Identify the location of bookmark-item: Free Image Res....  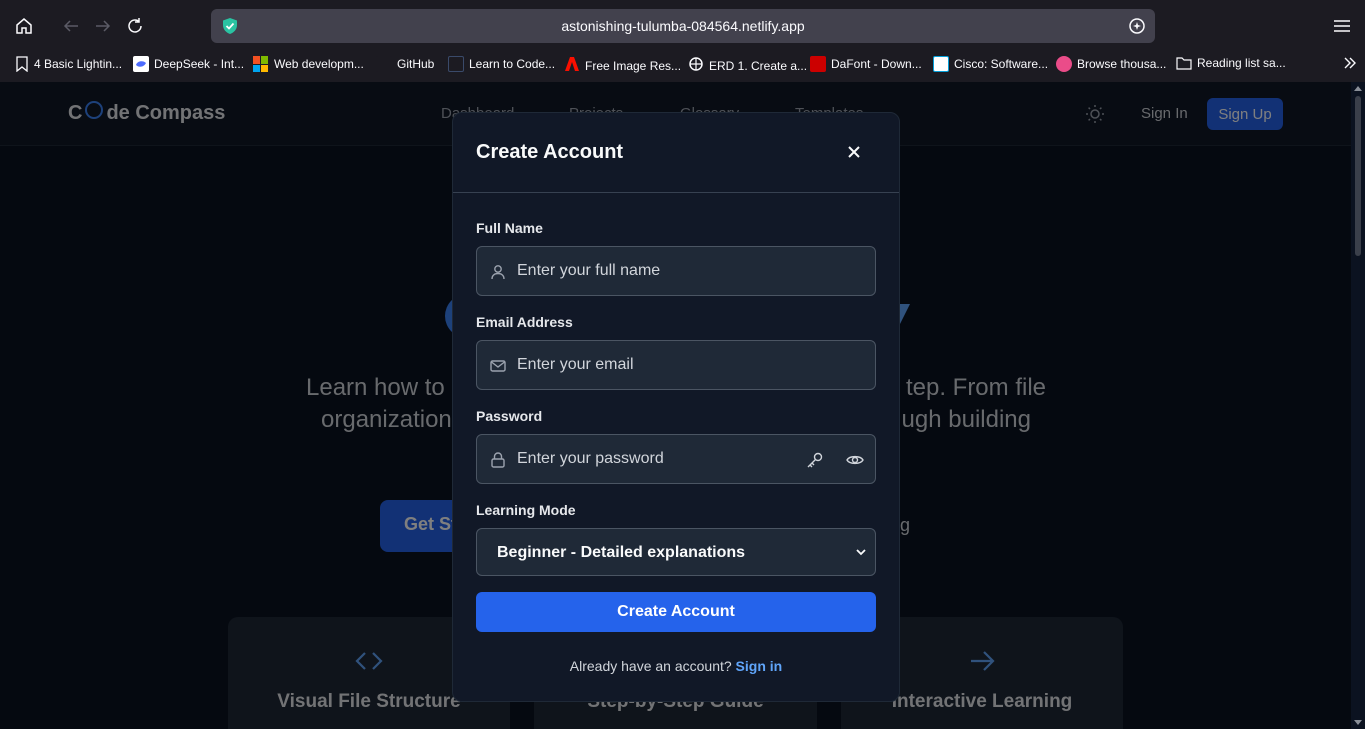
(622, 65).